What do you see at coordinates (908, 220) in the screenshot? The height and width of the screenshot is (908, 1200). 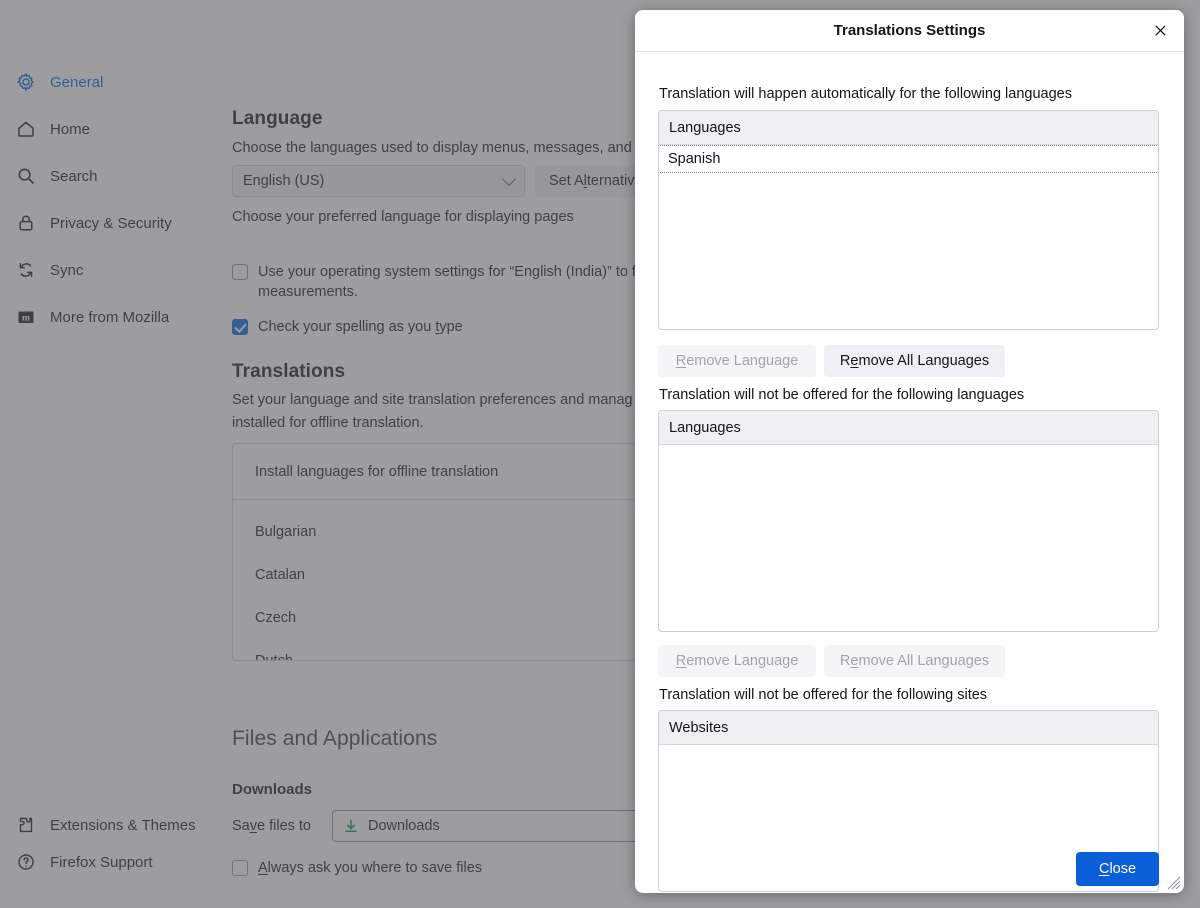 I see `auto-translate-listbox: Languages Spanish` at bounding box center [908, 220].